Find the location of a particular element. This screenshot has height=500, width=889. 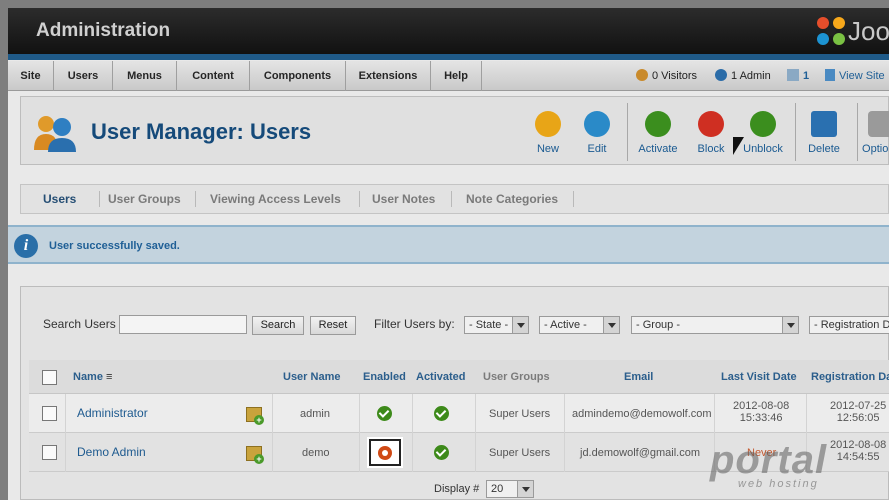

info-icon: i is located at coordinates (26, 246).